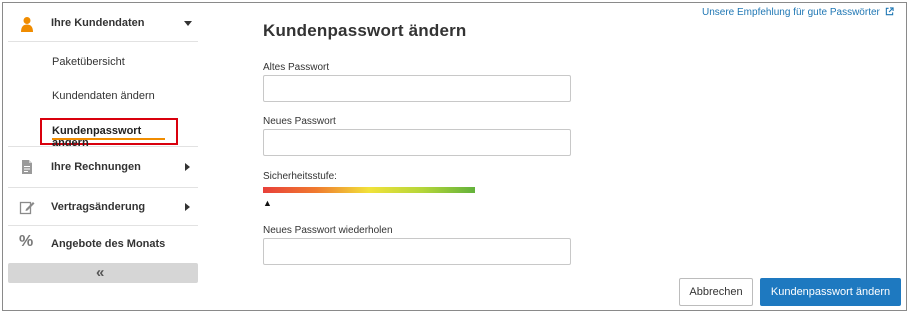 The image size is (911, 316). I want to click on sidebar-section-kundendaten: Ihre Kundendaten, so click(103, 23).